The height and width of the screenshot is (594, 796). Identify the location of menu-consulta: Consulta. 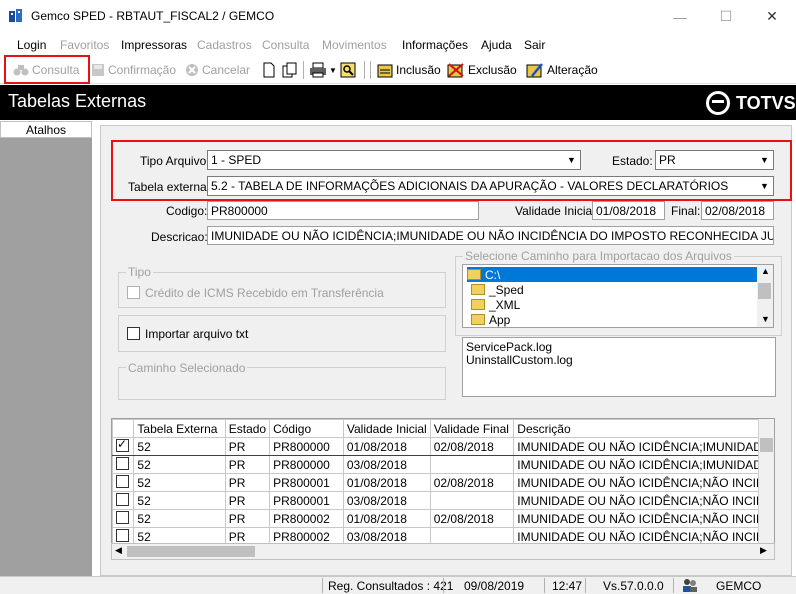
(285, 45).